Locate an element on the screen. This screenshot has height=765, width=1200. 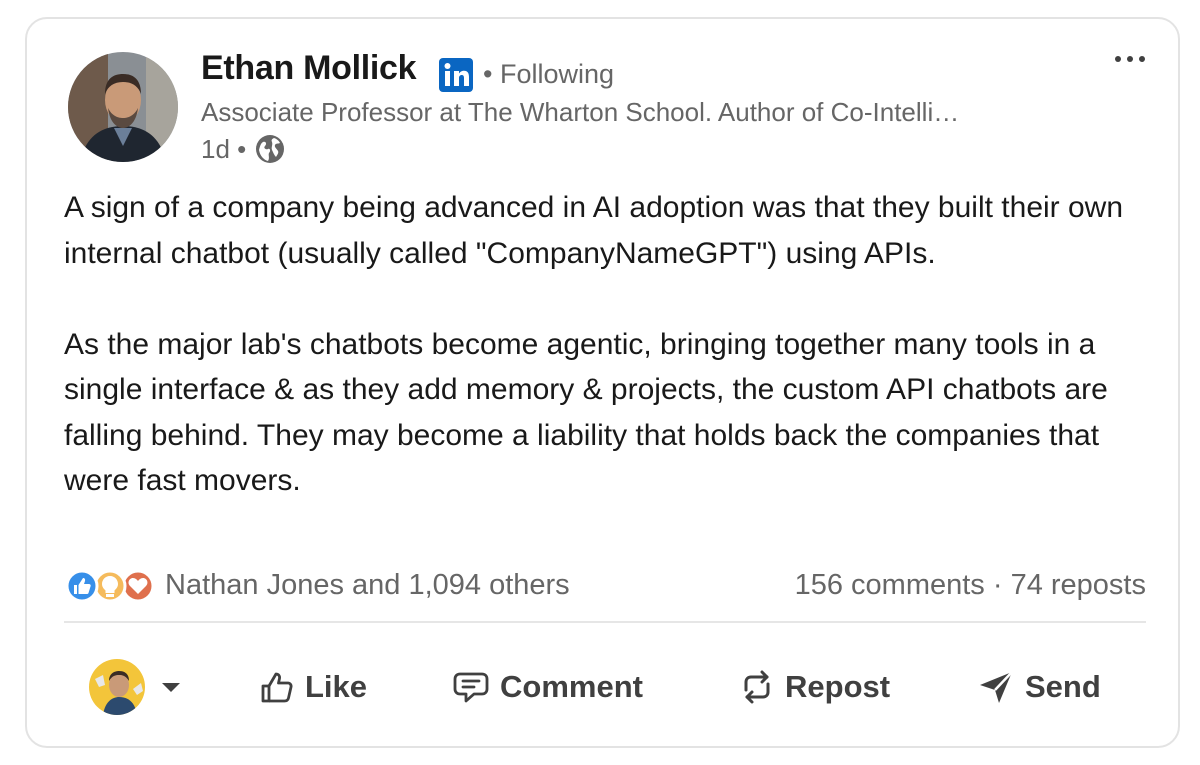
following-status: • Following is located at coordinates (548, 74).